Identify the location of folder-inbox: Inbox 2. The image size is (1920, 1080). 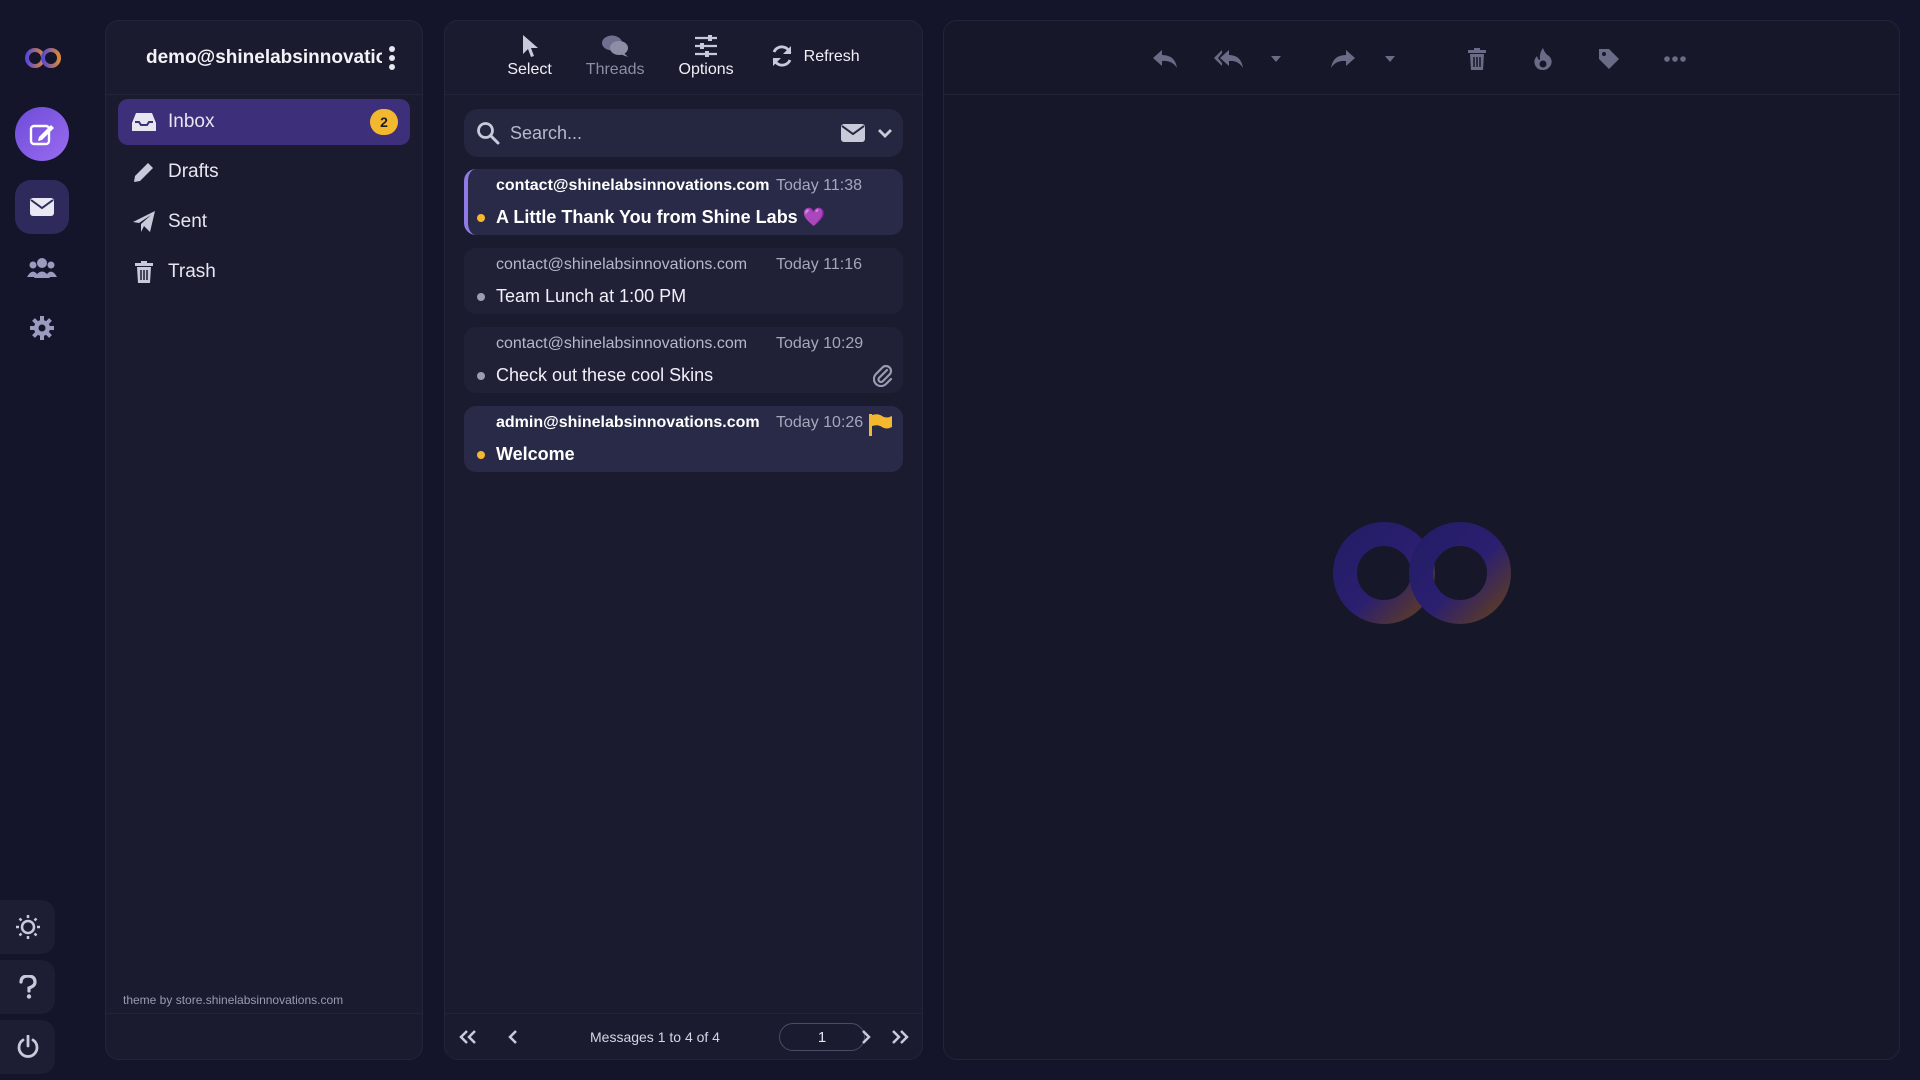
(264, 122).